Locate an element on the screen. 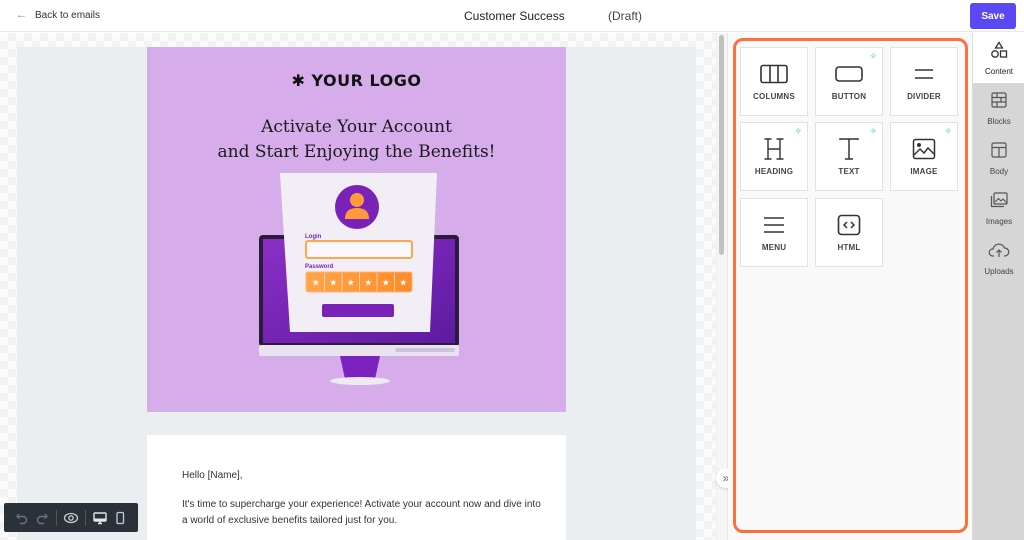  rail-item-content: Content is located at coordinates (998, 58).